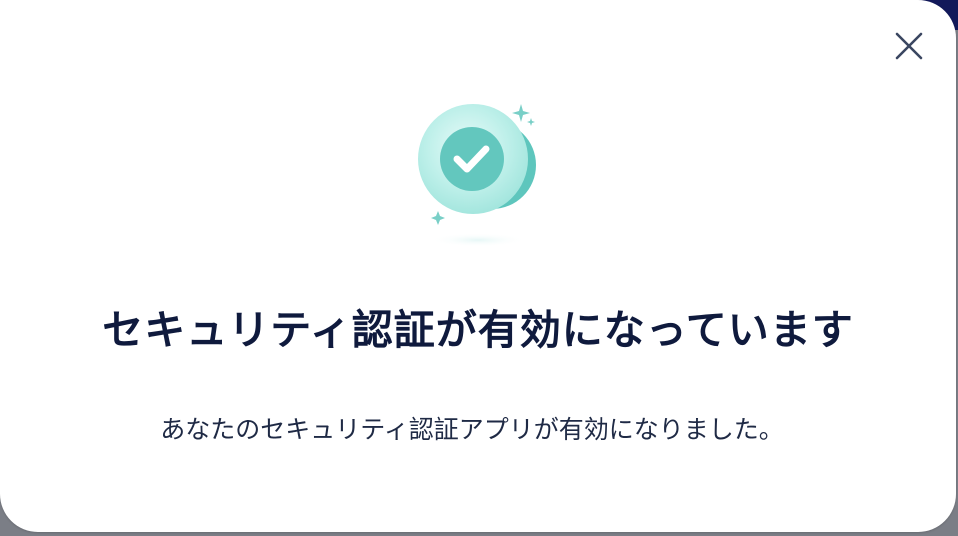 The width and height of the screenshot is (958, 536). I want to click on check-circle-icon, so click(477, 175).